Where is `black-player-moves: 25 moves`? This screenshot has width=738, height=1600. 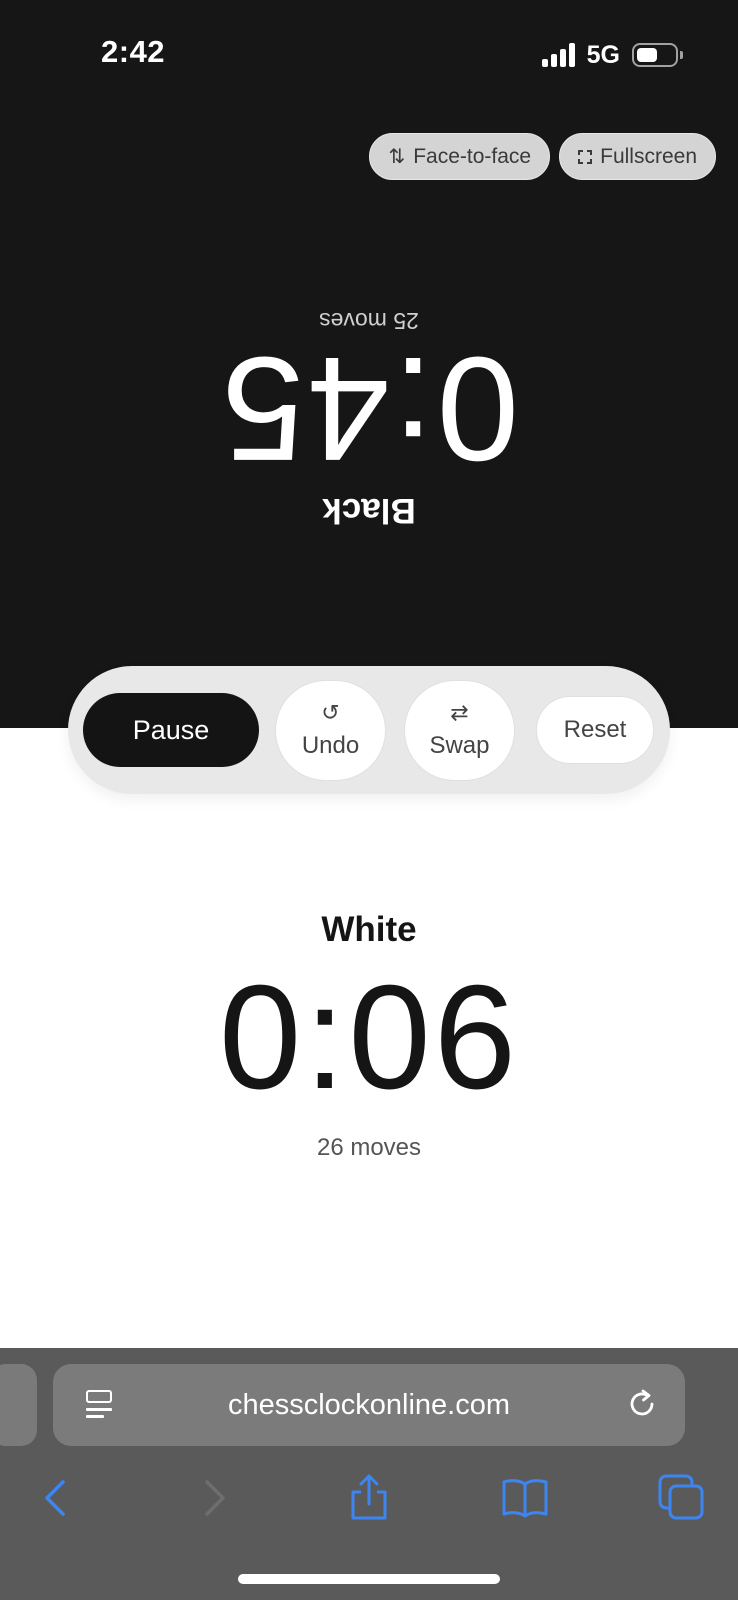 black-player-moves: 25 moves is located at coordinates (369, 321).